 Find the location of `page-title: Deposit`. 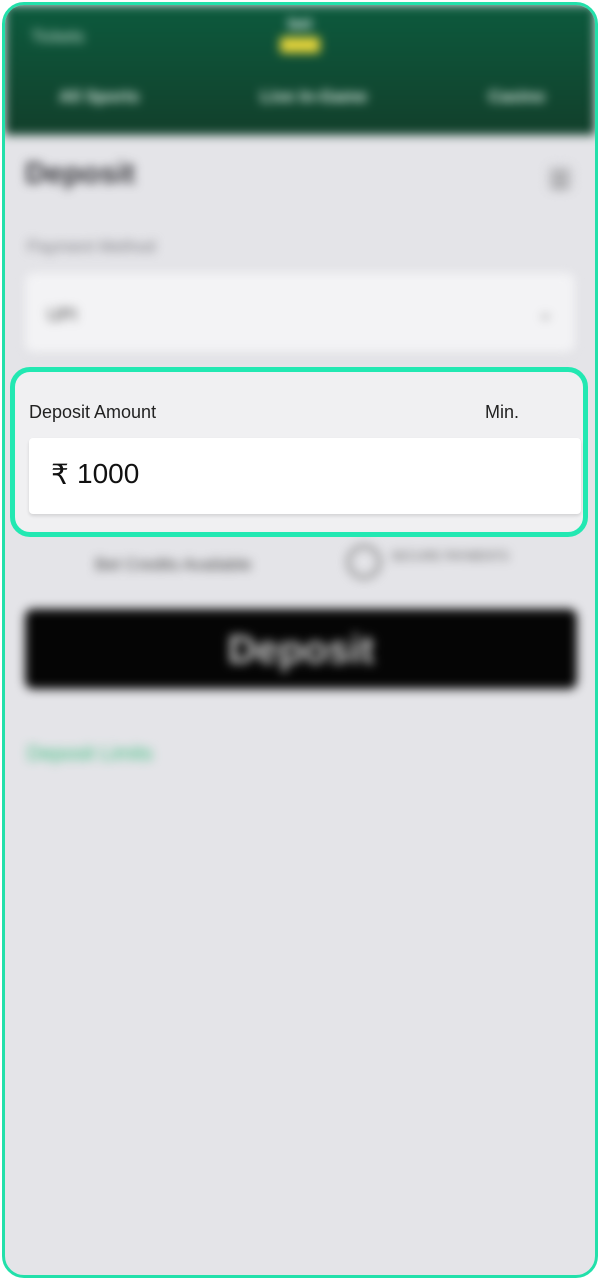

page-title: Deposit is located at coordinates (80, 173).